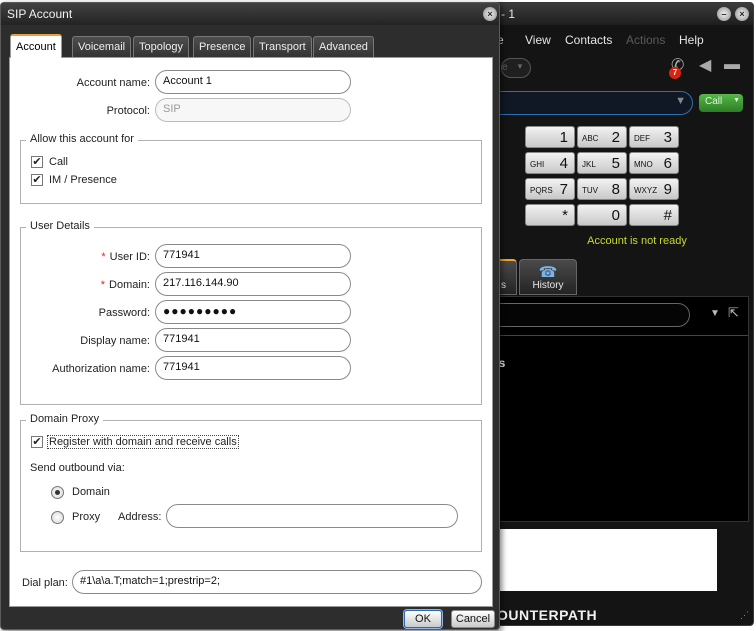  I want to click on keypad-key-0: 0, so click(602, 215).